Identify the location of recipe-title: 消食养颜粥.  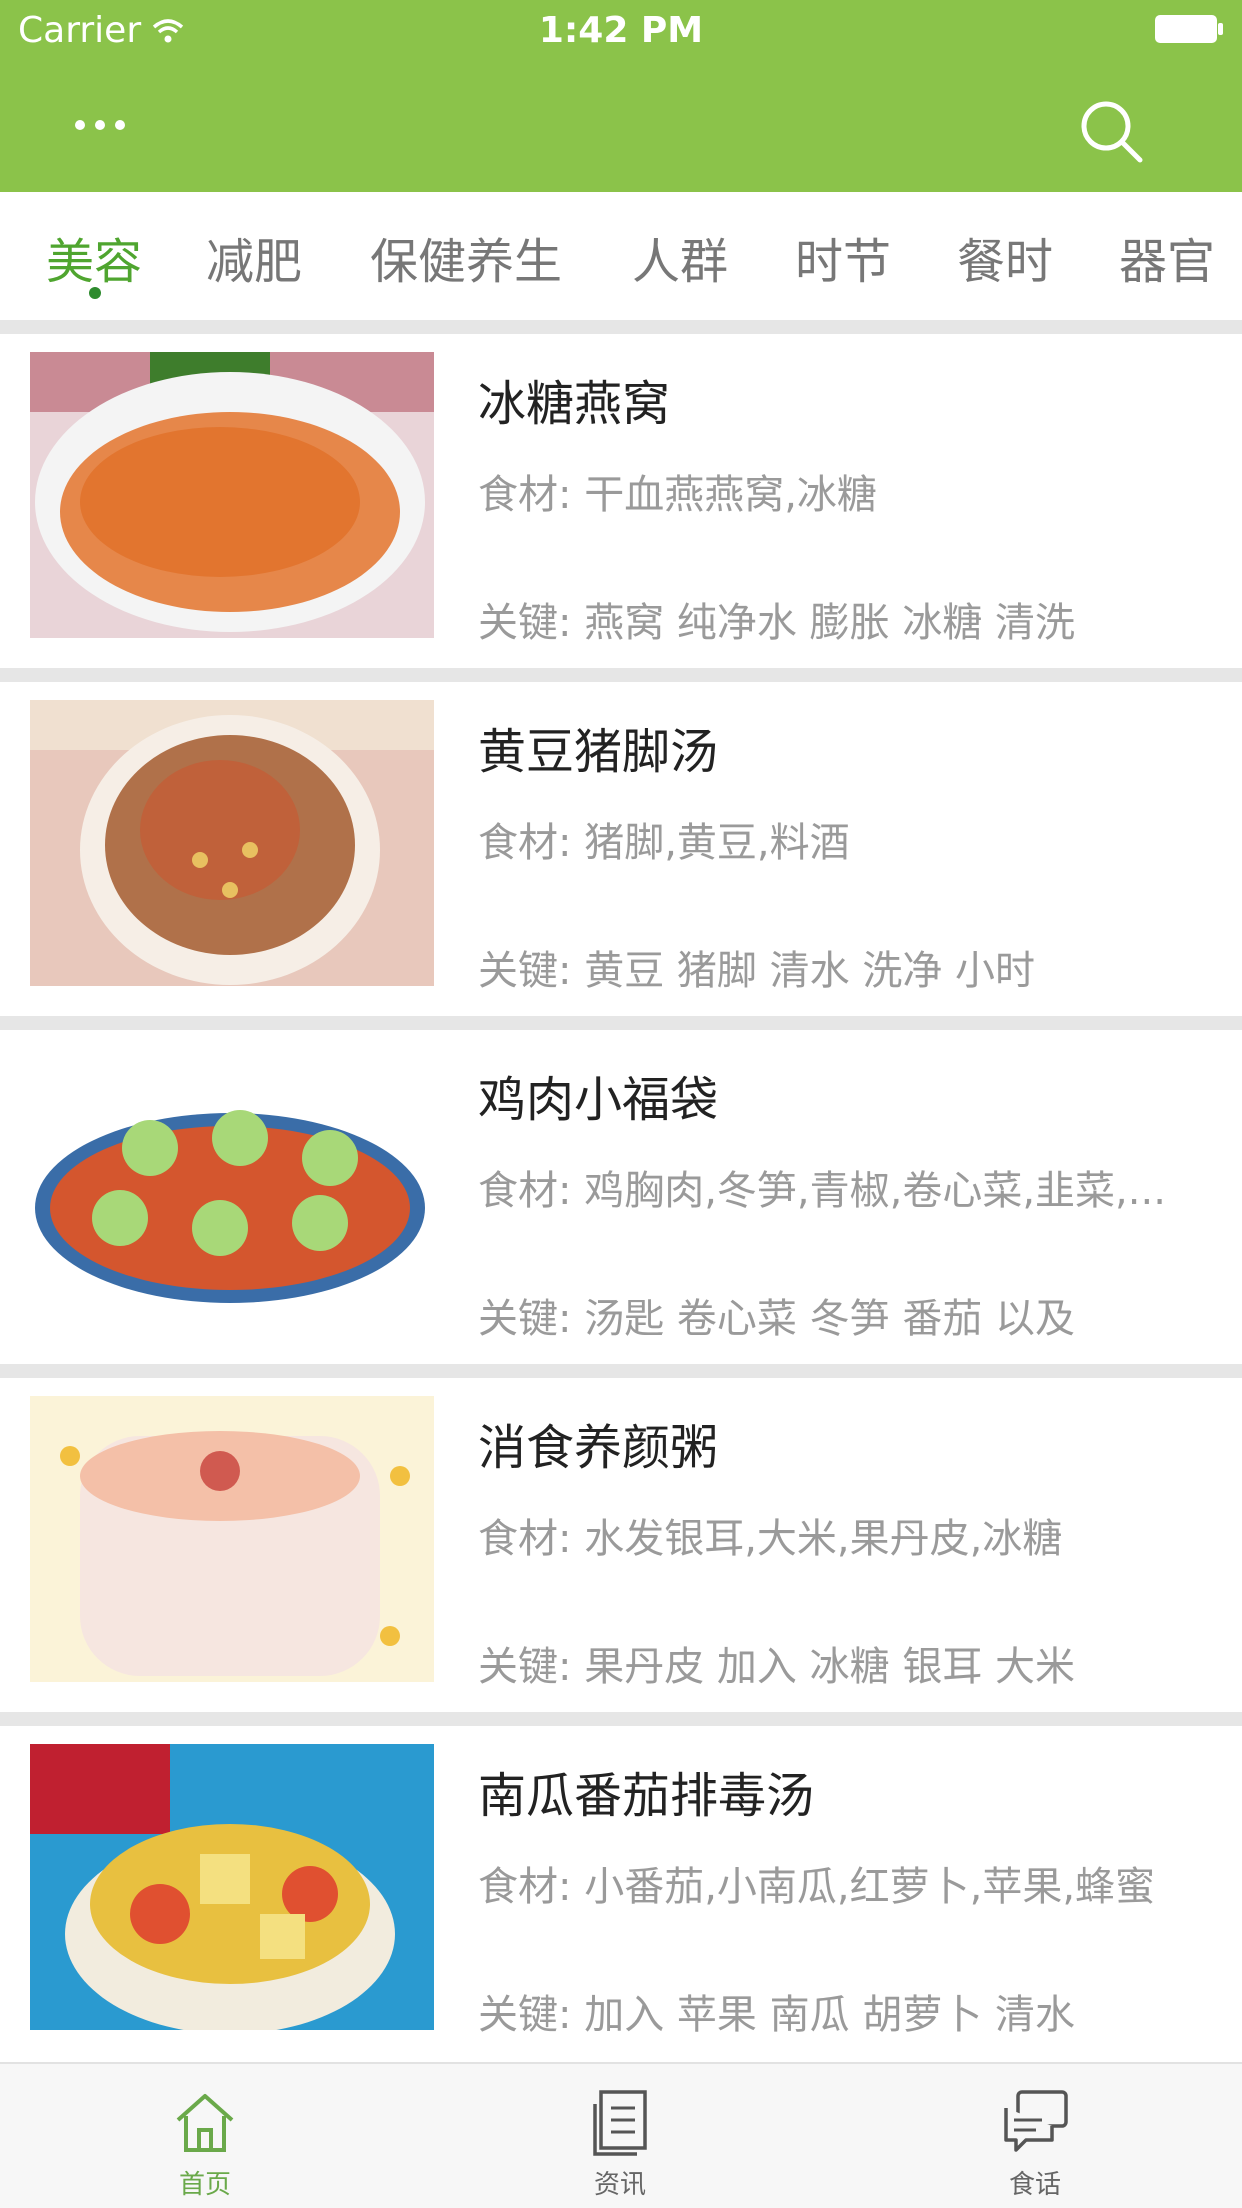
(598, 1448).